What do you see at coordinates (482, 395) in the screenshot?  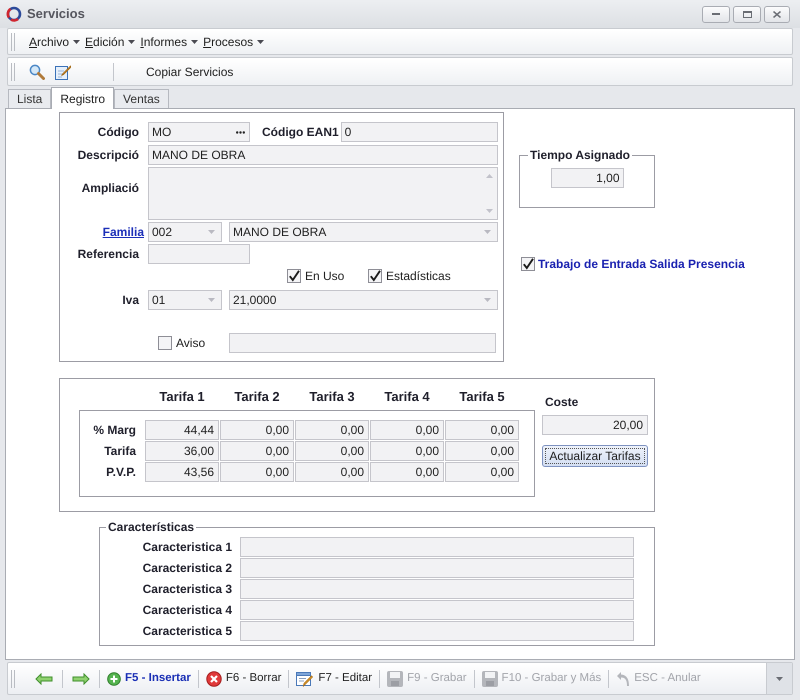 I see `column-header: Tarifa 5` at bounding box center [482, 395].